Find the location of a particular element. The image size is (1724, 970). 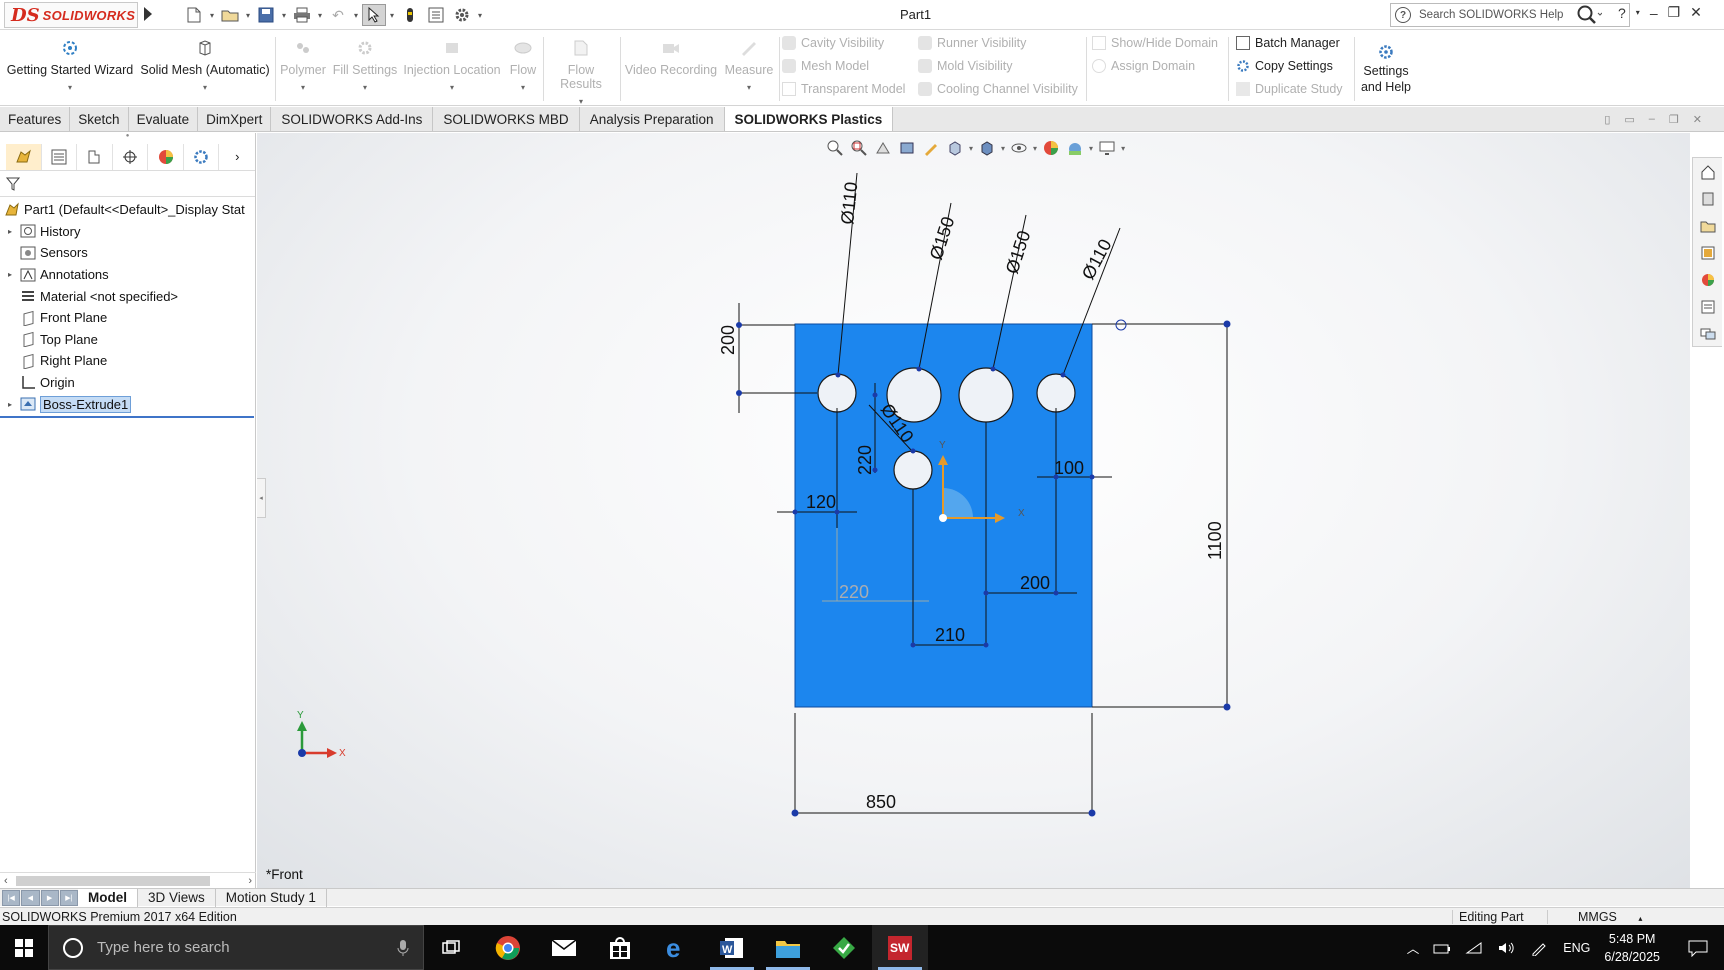

mail-icon is located at coordinates (564, 947).